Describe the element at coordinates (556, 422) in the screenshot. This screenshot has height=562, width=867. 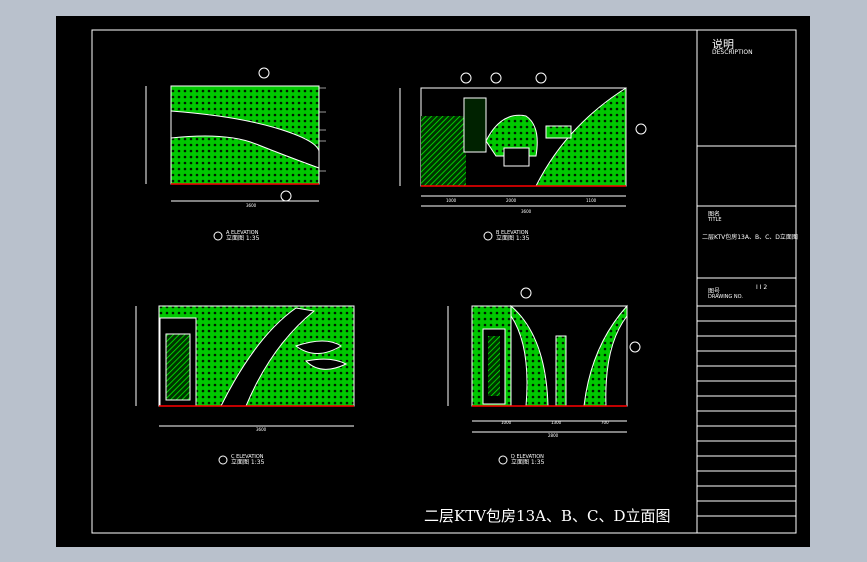
I see `elevation-sub-dimension: 1300` at that location.